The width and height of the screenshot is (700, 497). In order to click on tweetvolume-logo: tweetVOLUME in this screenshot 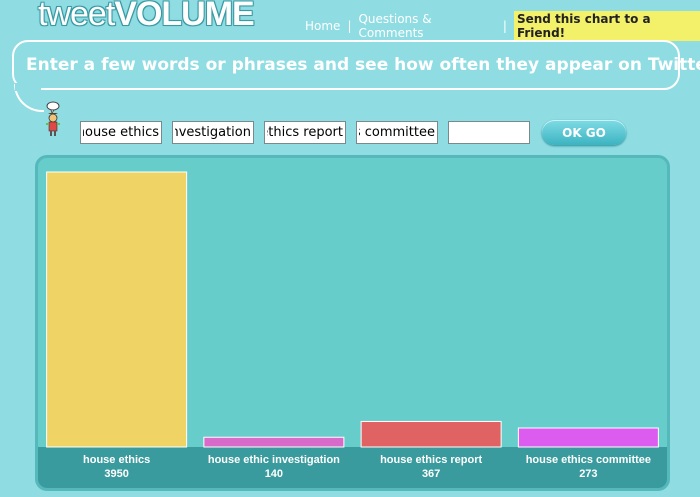, I will do `click(146, 17)`.